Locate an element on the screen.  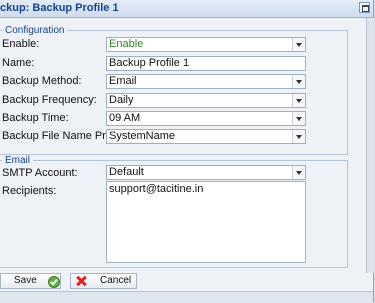
restore-icon is located at coordinates (364, 7).